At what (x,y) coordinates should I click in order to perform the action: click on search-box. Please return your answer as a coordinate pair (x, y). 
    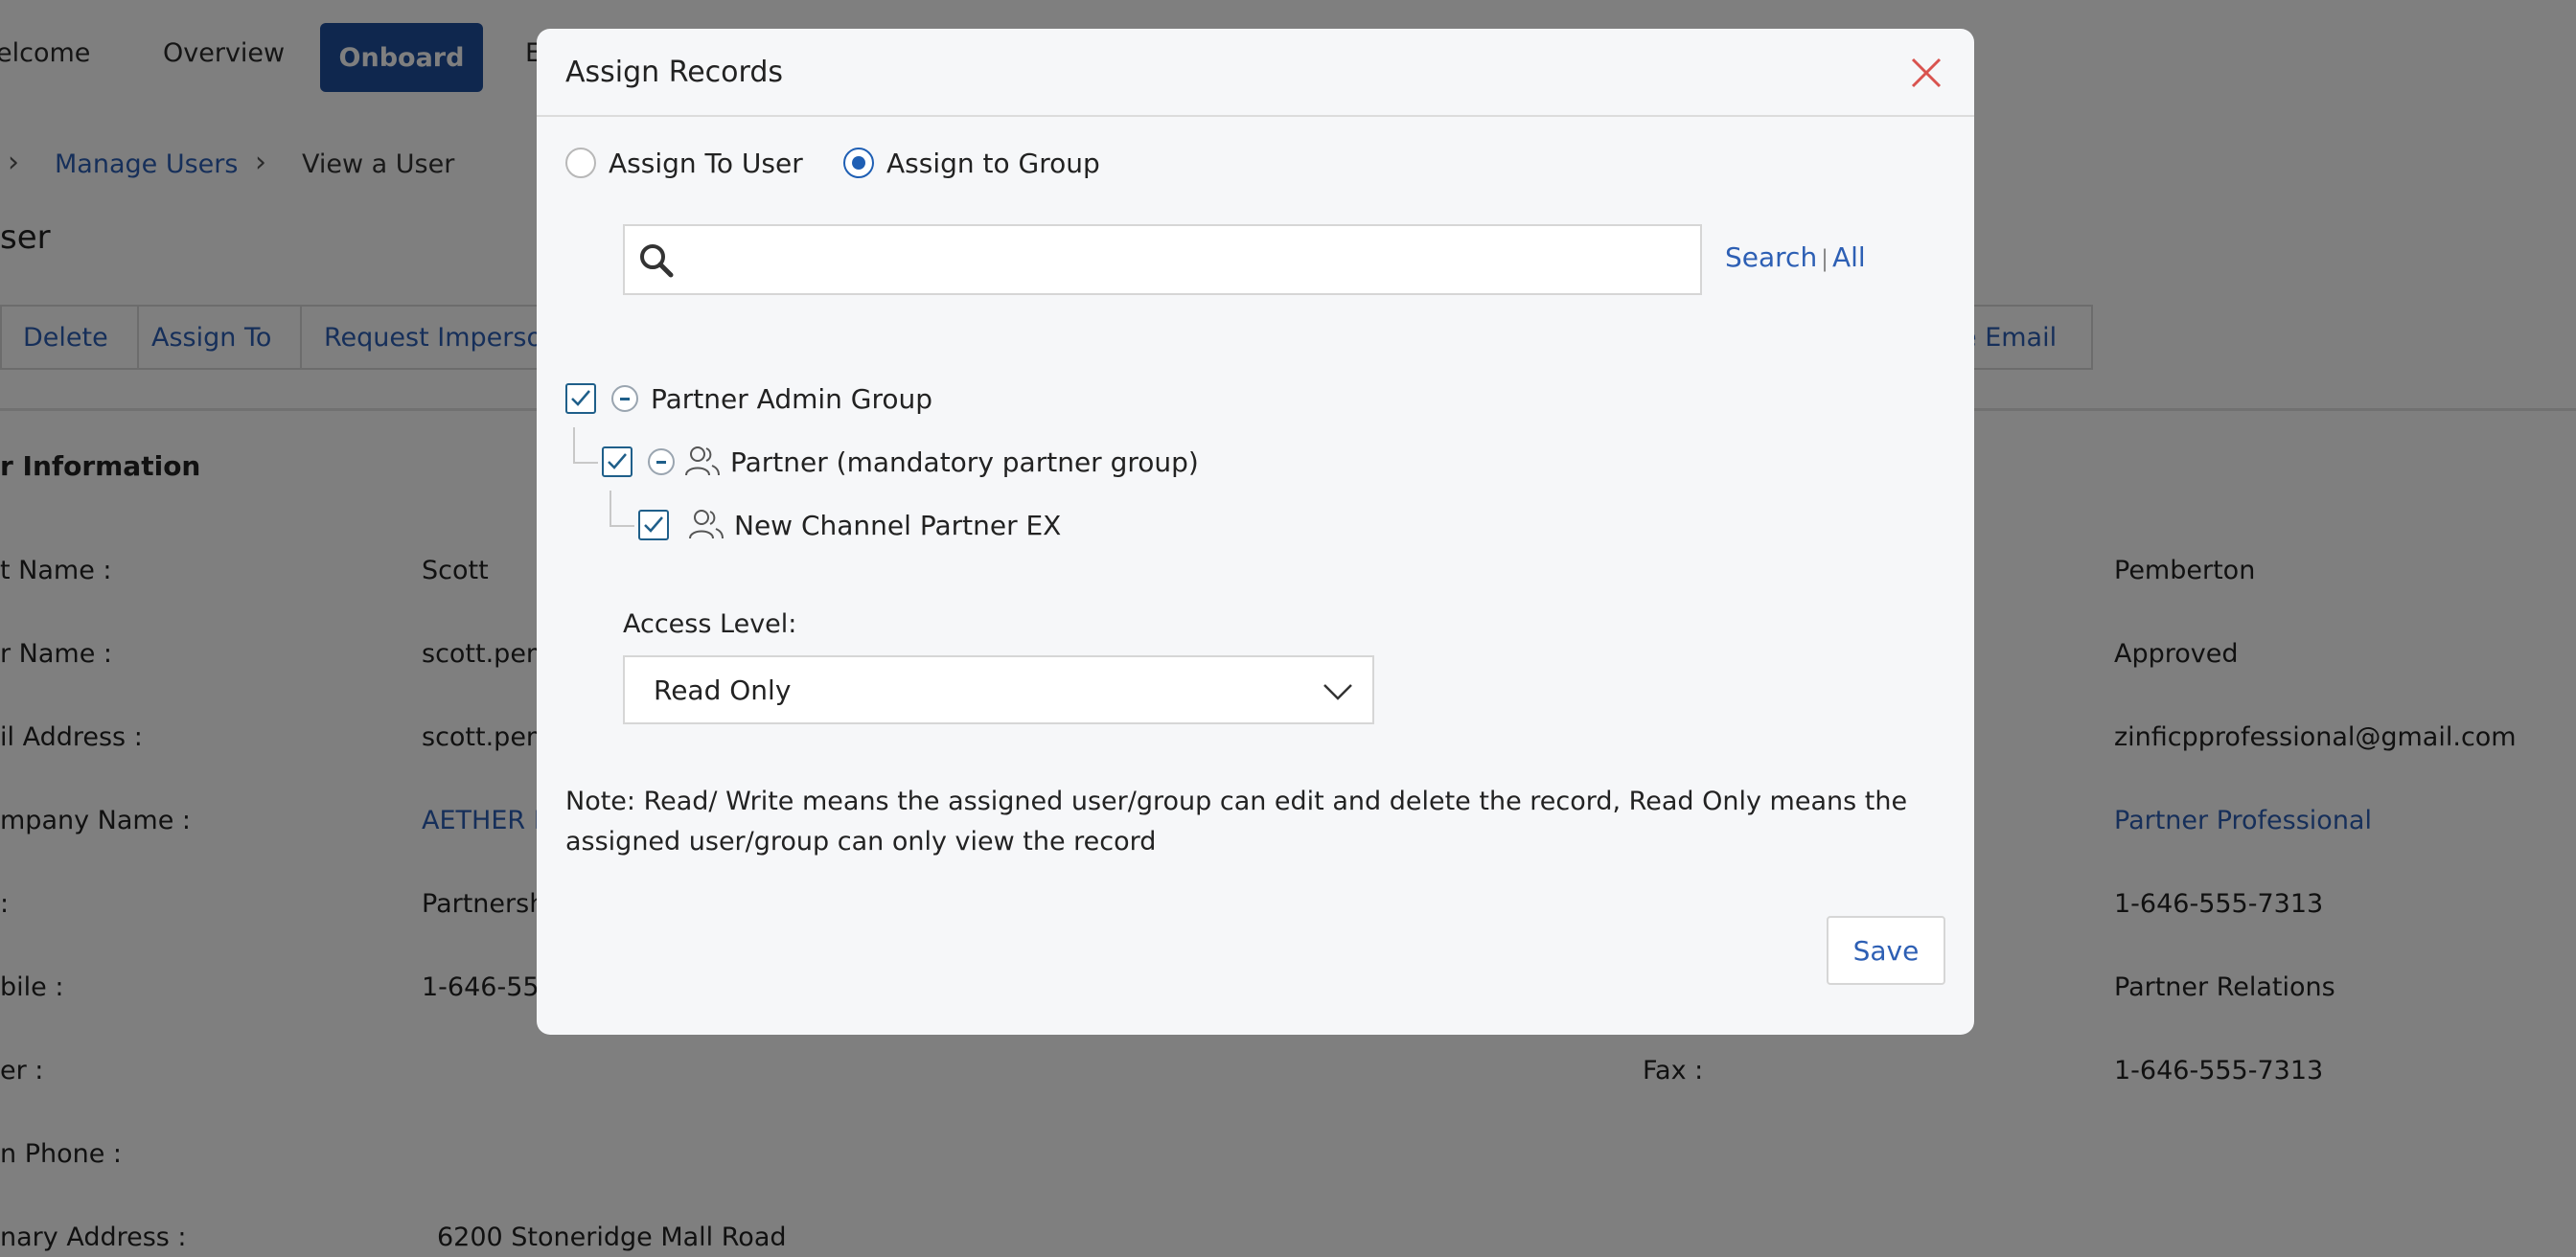
    Looking at the image, I should click on (1162, 259).